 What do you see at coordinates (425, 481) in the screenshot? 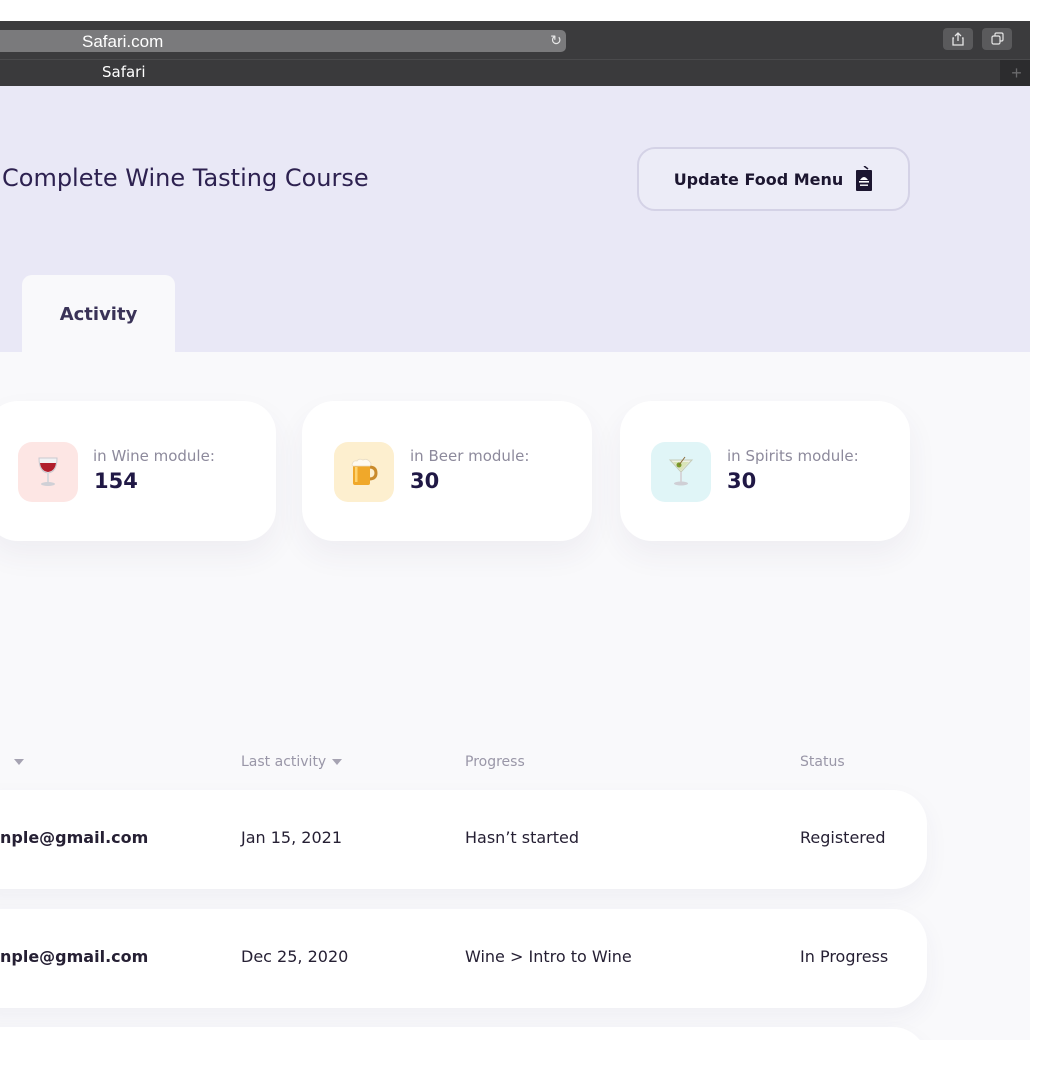
I see `beer-stat-value: 30` at bounding box center [425, 481].